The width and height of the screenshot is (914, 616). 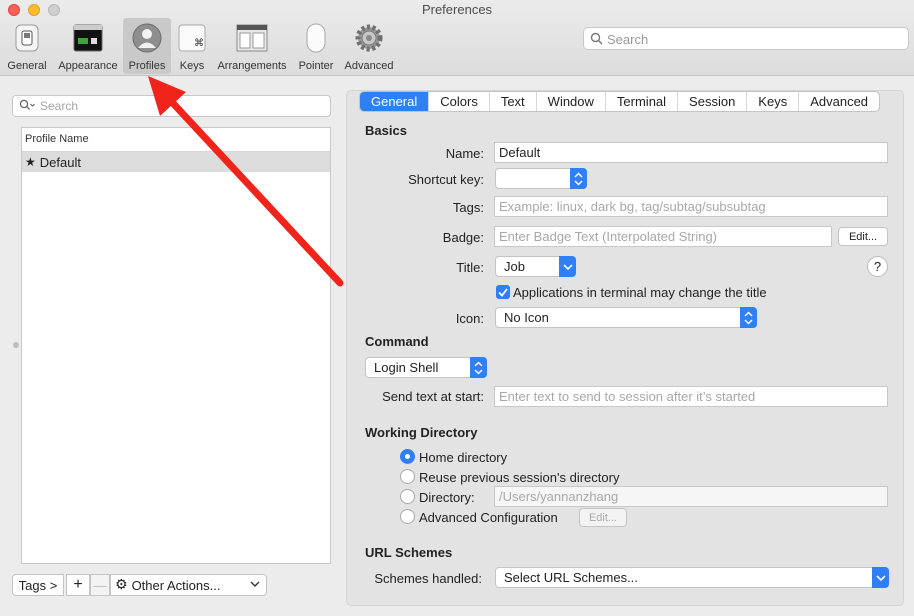 What do you see at coordinates (541, 178) in the screenshot?
I see `shortcut-key-popup` at bounding box center [541, 178].